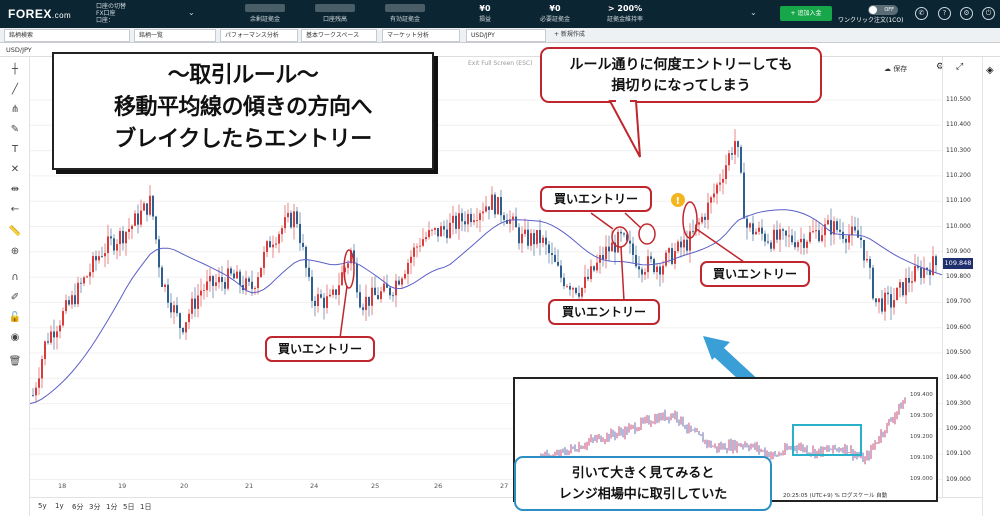  Describe the element at coordinates (314, 486) in the screenshot. I see `time-tick-label: 24` at that location.